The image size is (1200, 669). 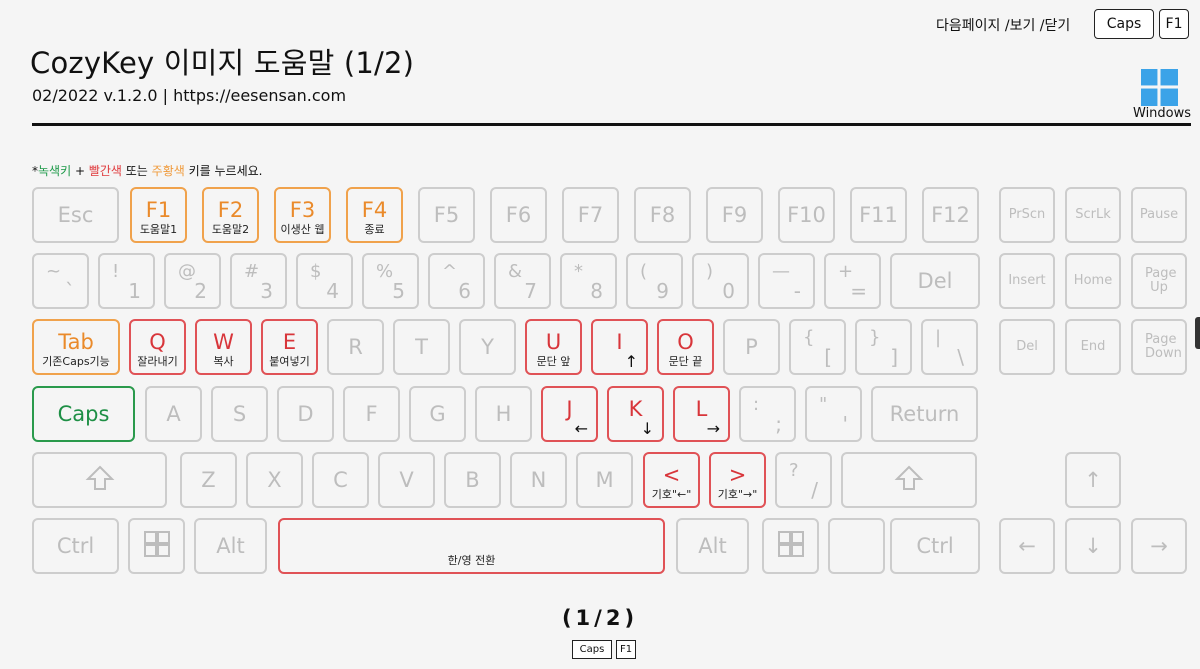 What do you see at coordinates (538, 480) in the screenshot?
I see `key-n-row4-6: N` at bounding box center [538, 480].